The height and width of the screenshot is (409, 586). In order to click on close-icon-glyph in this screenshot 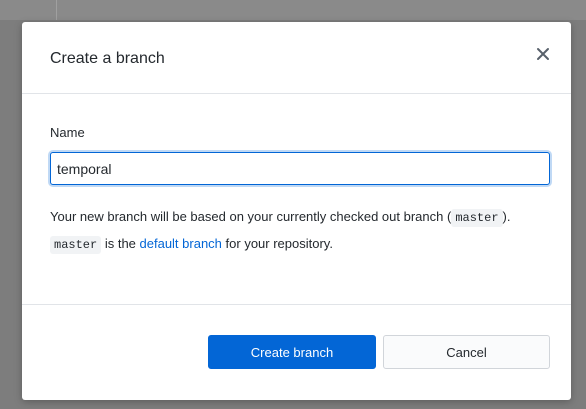, I will do `click(543, 54)`.